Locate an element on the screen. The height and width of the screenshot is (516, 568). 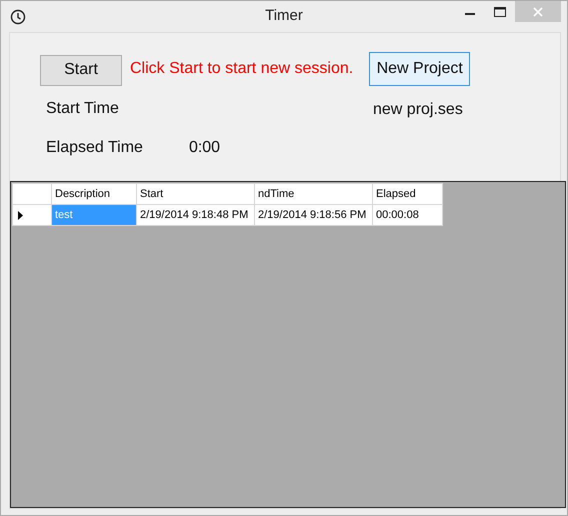
maximize-icon is located at coordinates (500, 12).